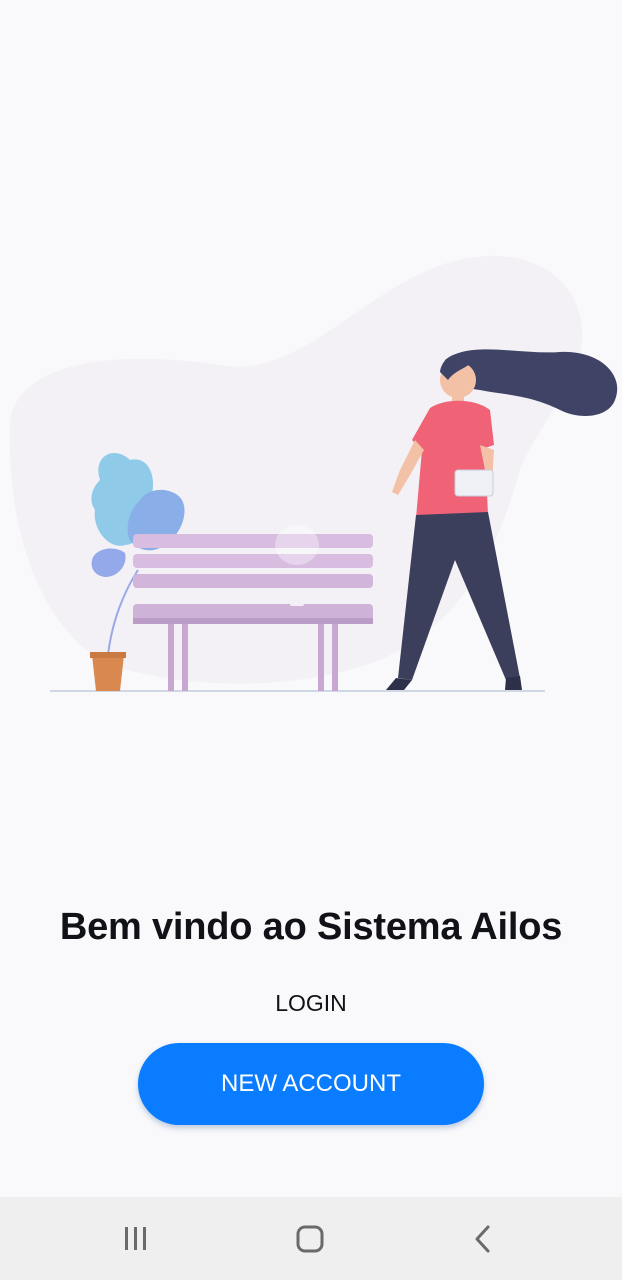  Describe the element at coordinates (311, 927) in the screenshot. I see `welcome-title: Bem vindo ao Sistema Ailos` at that location.